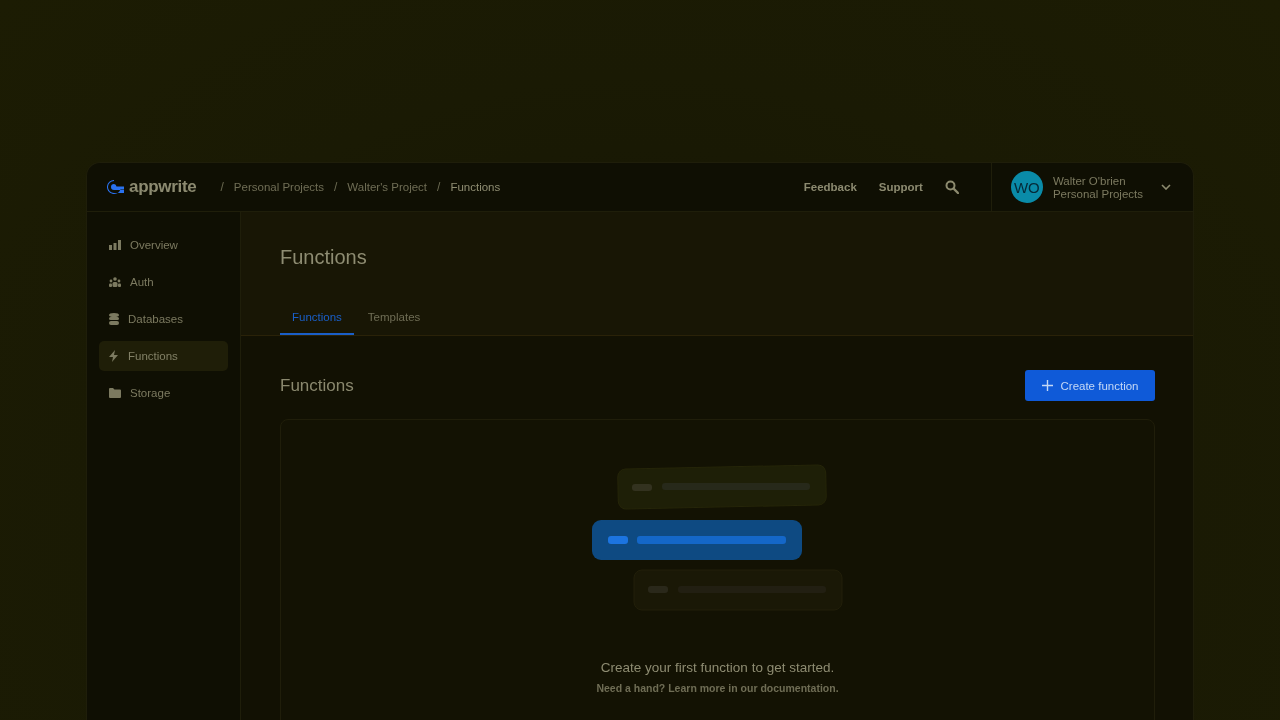 The image size is (1280, 720). What do you see at coordinates (717, 667) in the screenshot?
I see `empty-state-title: Create your first function to get started.` at bounding box center [717, 667].